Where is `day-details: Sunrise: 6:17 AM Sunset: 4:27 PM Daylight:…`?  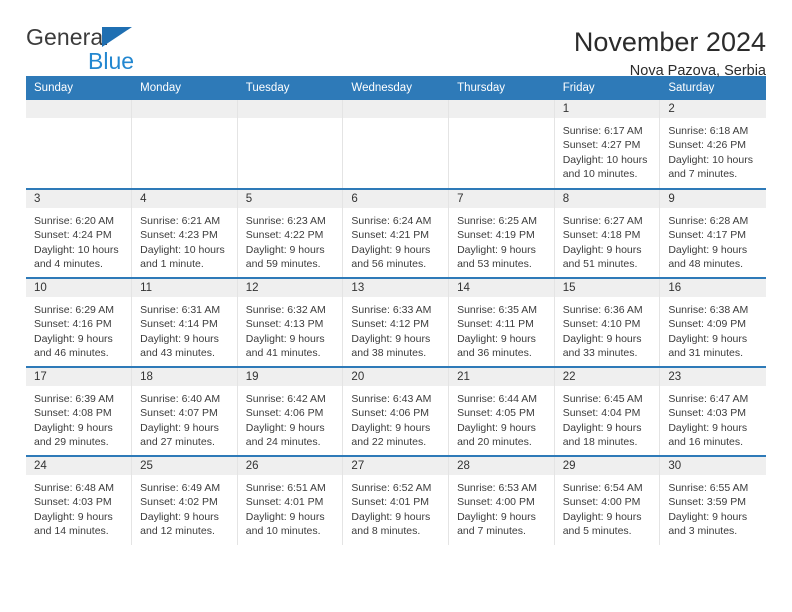
day-details: Sunrise: 6:17 AM Sunset: 4:27 PM Daylight:… is located at coordinates (607, 150).